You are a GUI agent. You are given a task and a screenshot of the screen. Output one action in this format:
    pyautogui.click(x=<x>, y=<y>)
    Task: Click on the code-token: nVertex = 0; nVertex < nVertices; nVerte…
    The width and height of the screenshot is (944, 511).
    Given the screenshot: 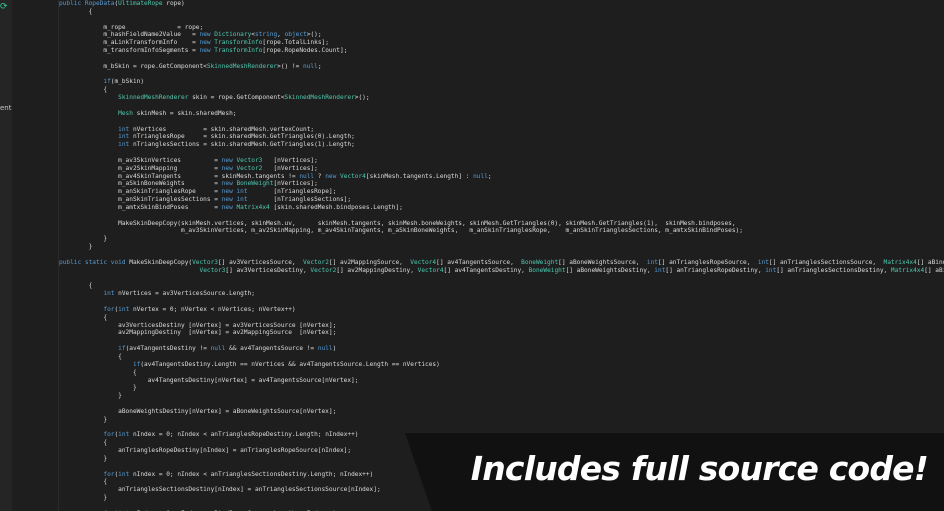 What is the action you would take?
    pyautogui.click(x=212, y=309)
    